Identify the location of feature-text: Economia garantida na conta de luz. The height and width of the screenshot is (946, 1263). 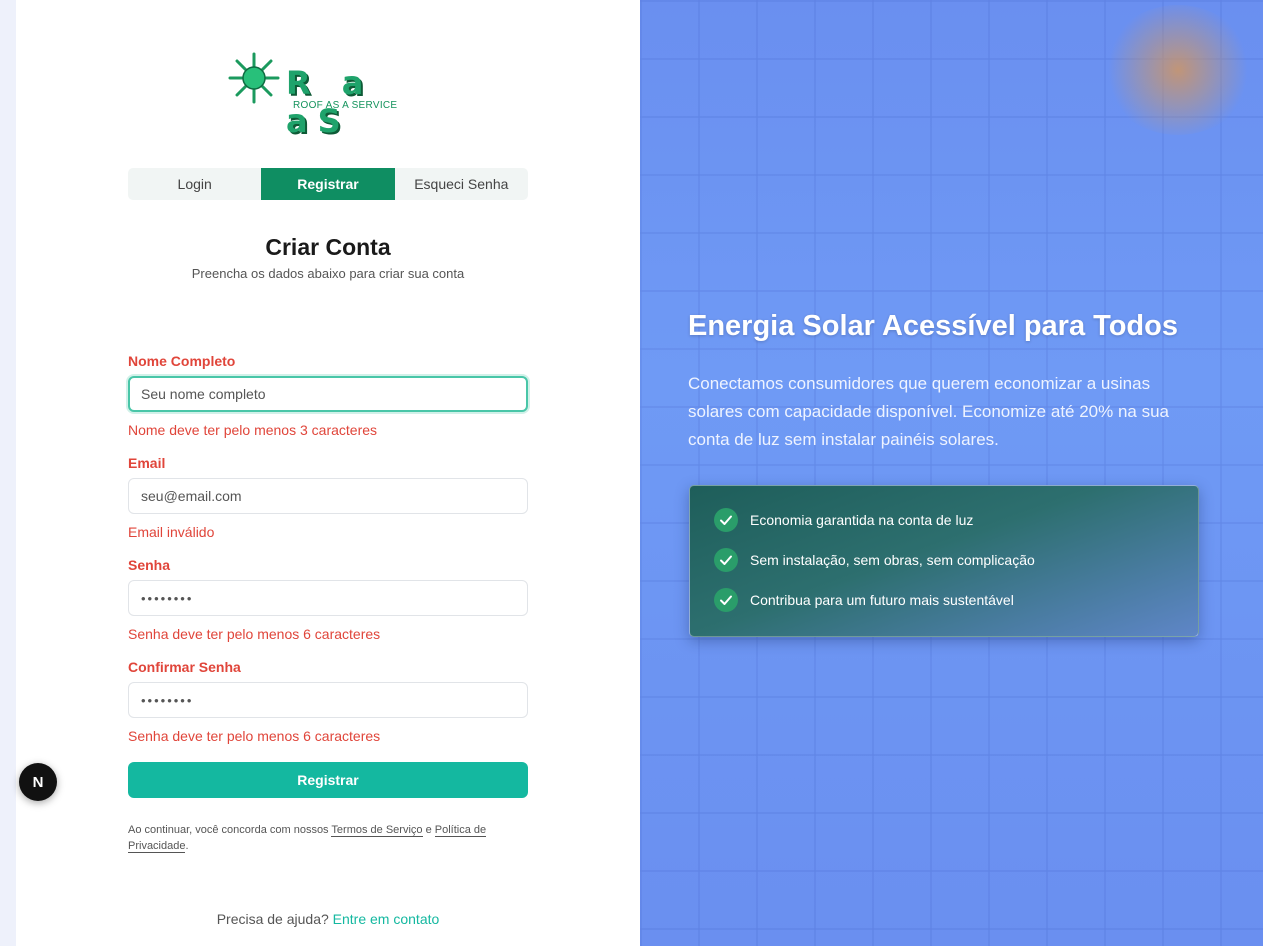
(862, 520).